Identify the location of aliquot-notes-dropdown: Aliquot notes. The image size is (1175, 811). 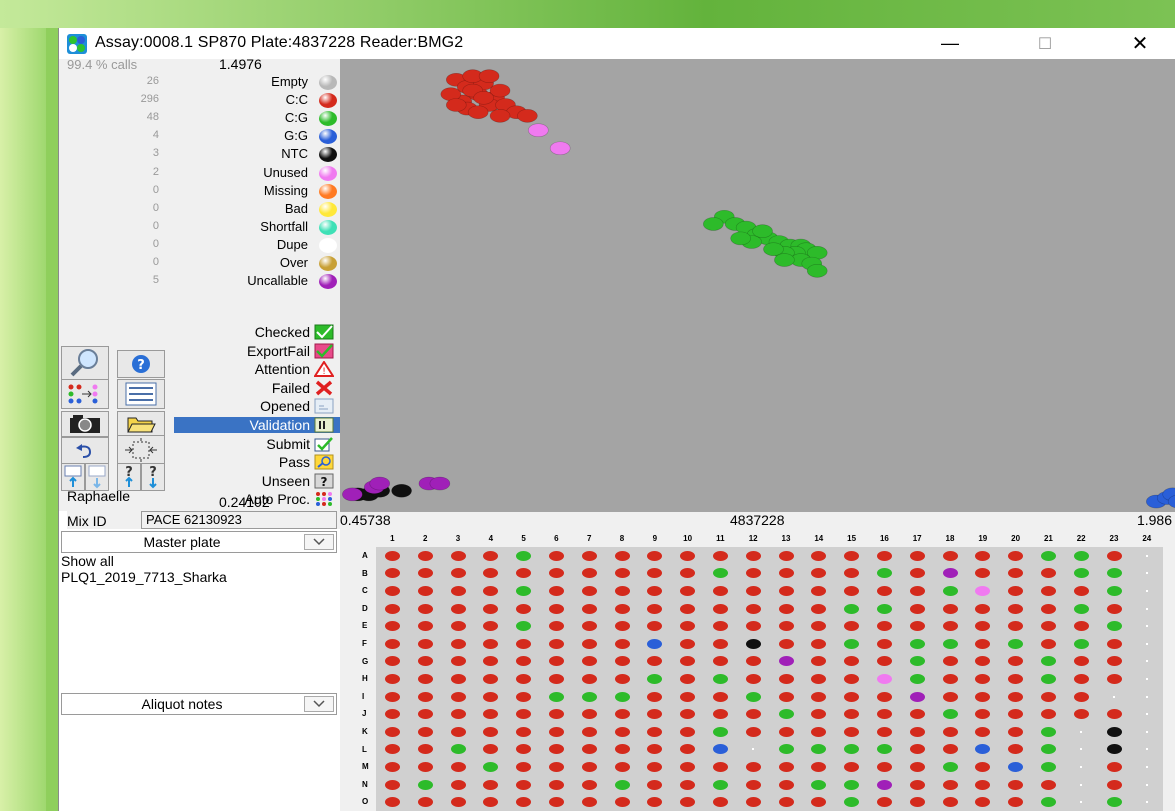
(199, 704).